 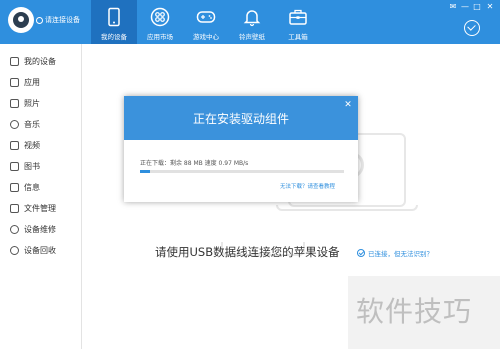 What do you see at coordinates (242, 171) in the screenshot?
I see `progress-bar` at bounding box center [242, 171].